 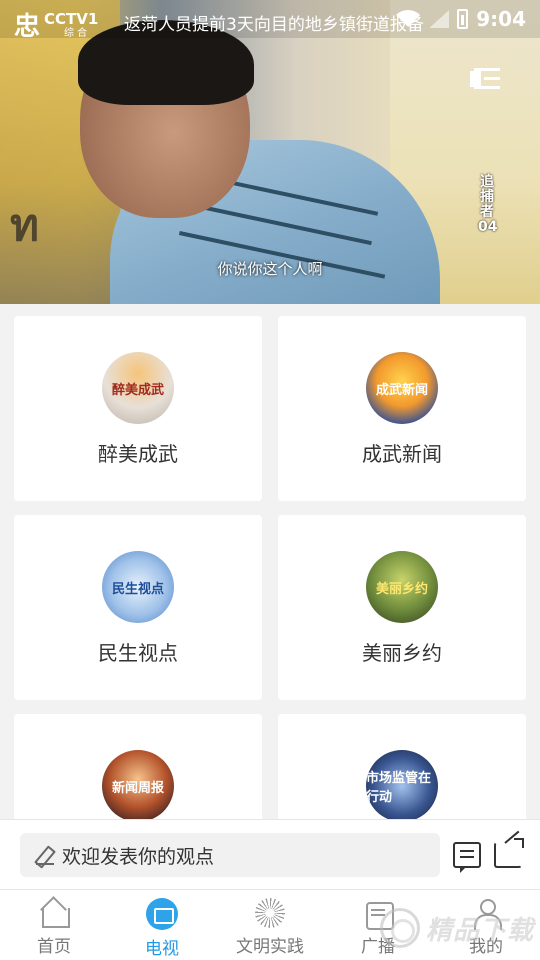 What do you see at coordinates (138, 653) in the screenshot?
I see `channel-label: 民生视点` at bounding box center [138, 653].